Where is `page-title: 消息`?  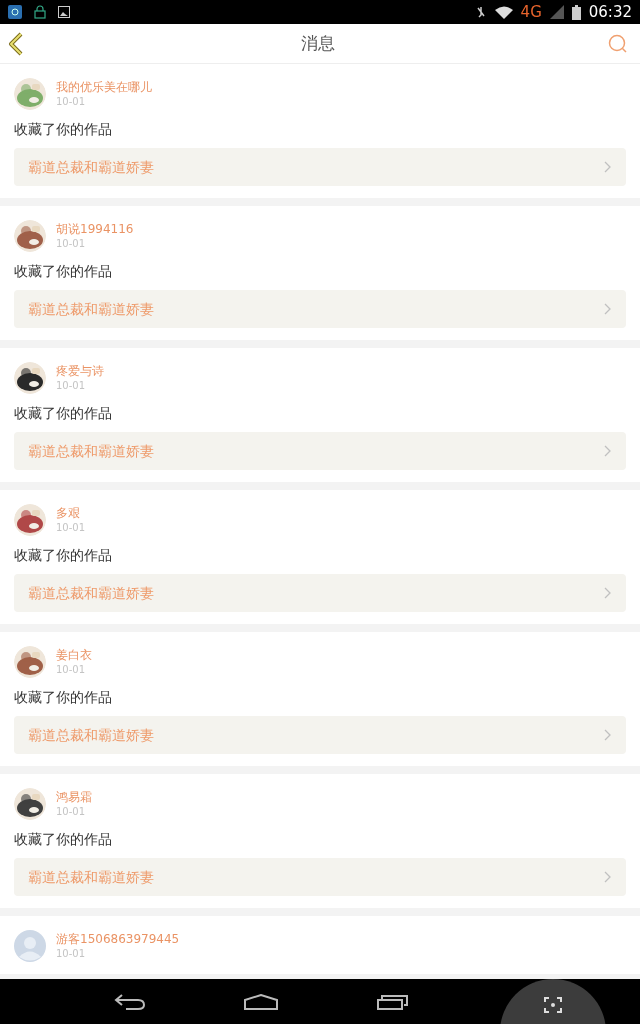
page-title: 消息 is located at coordinates (318, 43).